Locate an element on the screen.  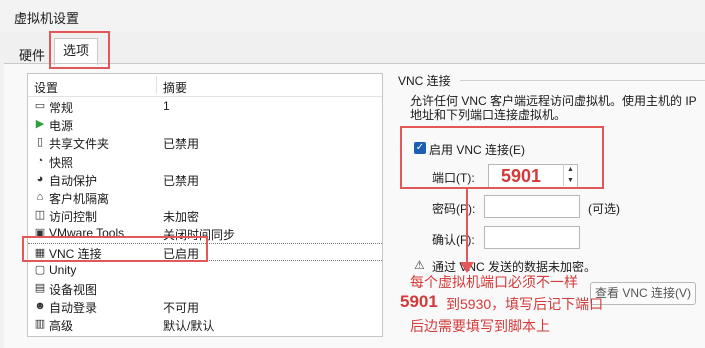
confirm-input is located at coordinates (532, 237).